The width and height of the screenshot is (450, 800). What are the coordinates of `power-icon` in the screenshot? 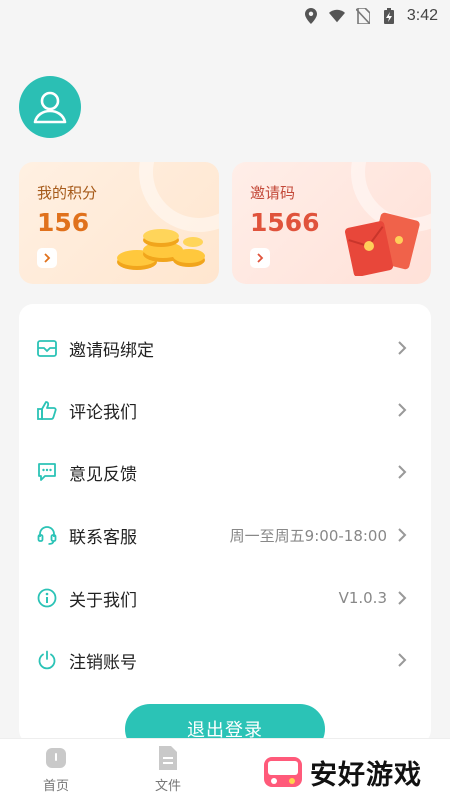 It's located at (47, 660).